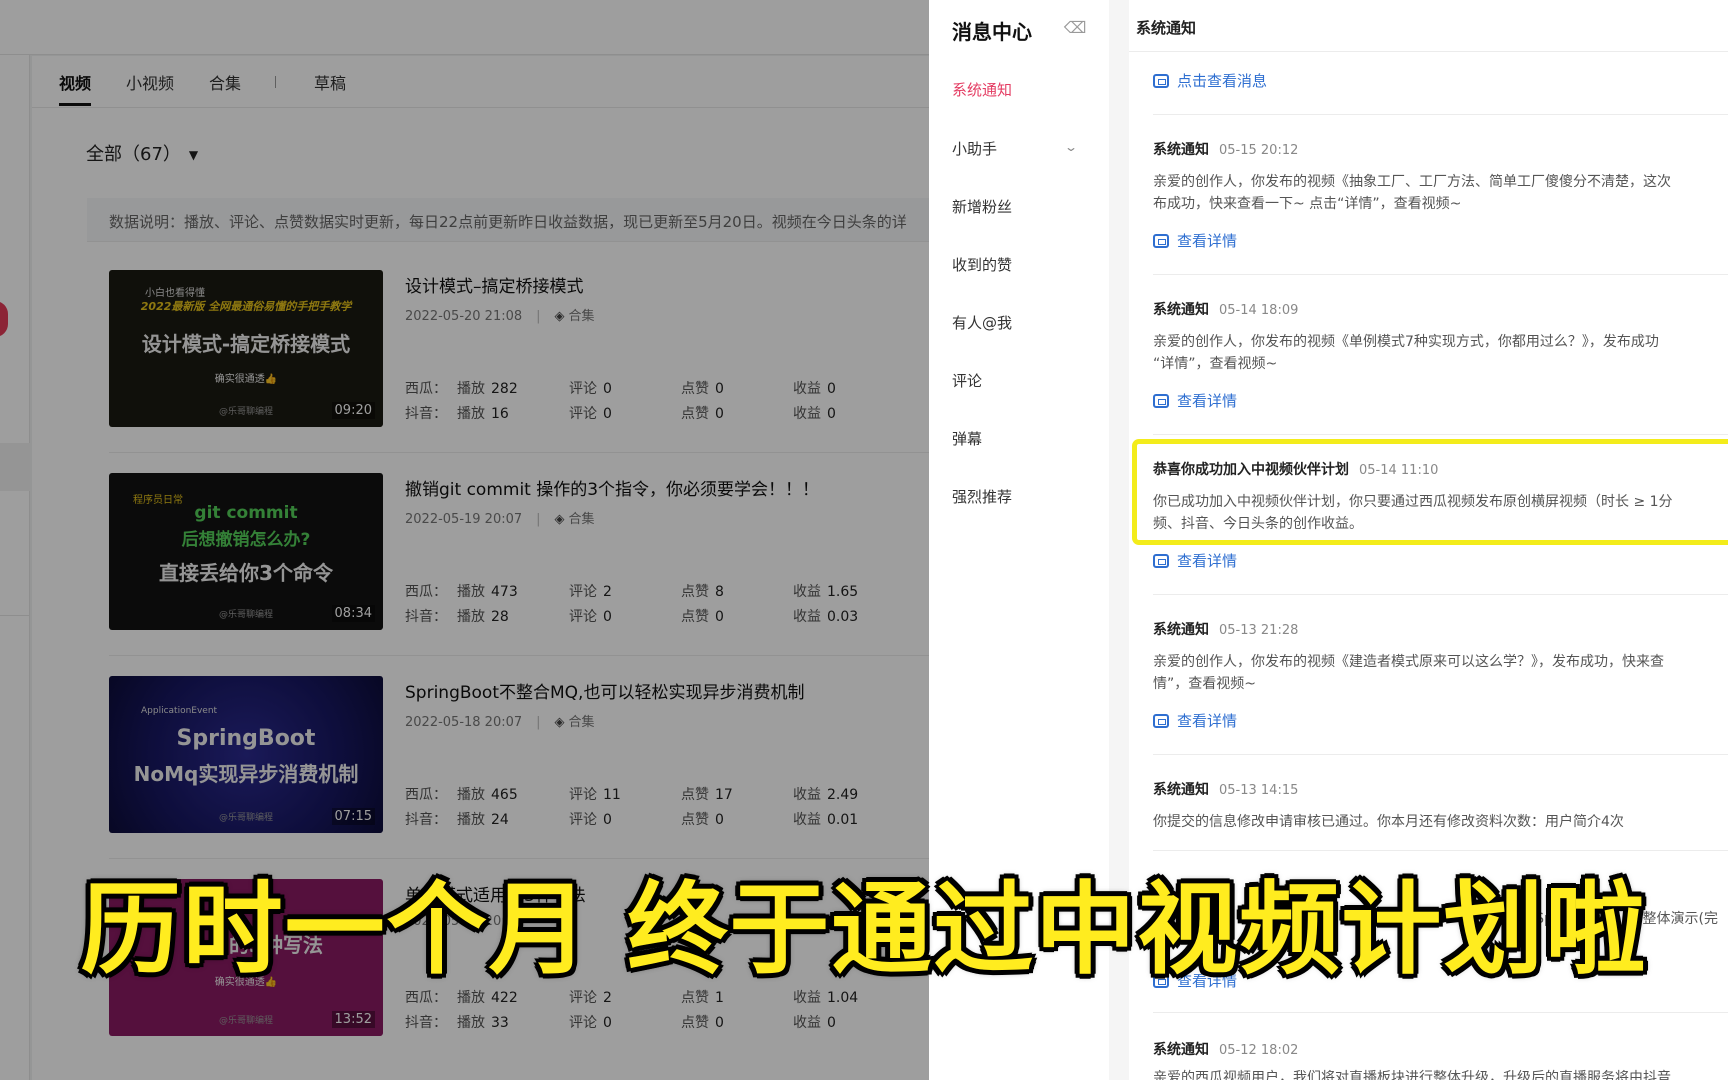  I want to click on nav-item-assistant: 小助手, so click(974, 148).